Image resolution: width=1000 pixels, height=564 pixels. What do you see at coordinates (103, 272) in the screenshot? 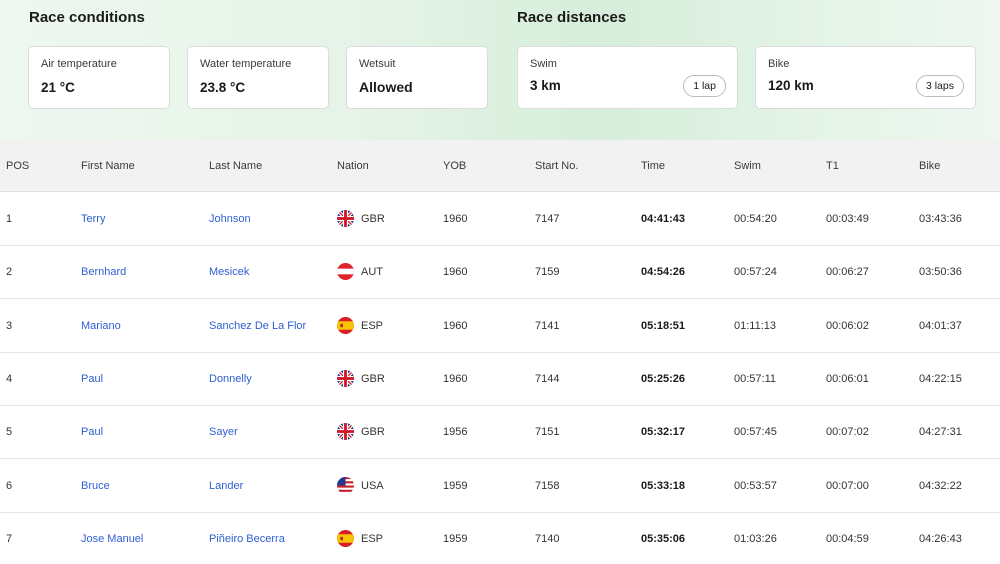
I see `first-name-link: Bernhard` at bounding box center [103, 272].